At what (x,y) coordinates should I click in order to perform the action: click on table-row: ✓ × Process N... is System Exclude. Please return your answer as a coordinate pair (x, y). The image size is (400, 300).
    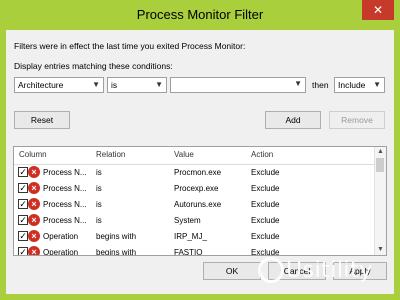
    Looking at the image, I should click on (194, 221).